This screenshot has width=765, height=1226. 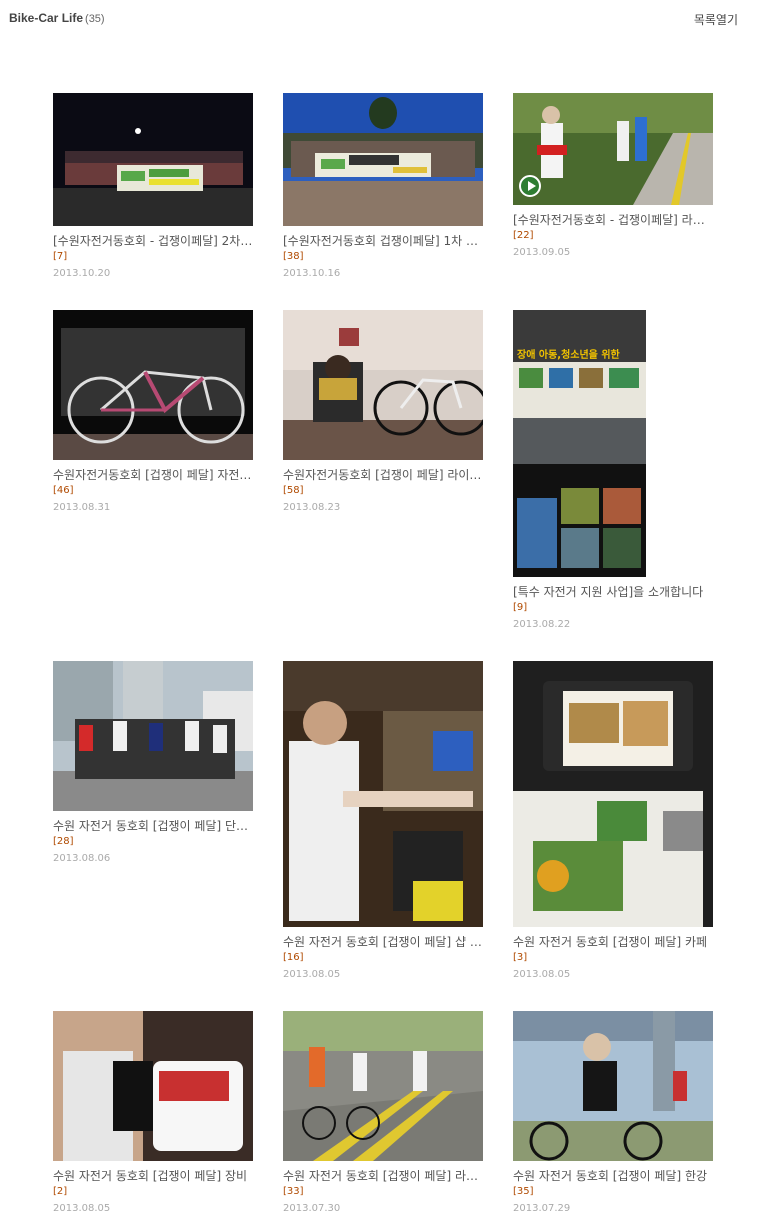 I want to click on night-group-photo, so click(x=153, y=159).